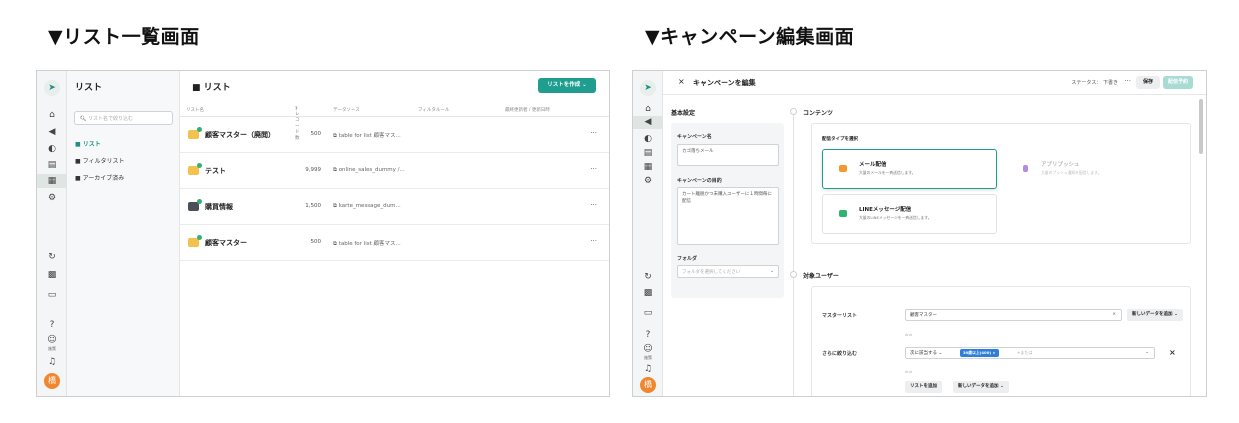 The height and width of the screenshot is (423, 1239). I want to click on timeline-line, so click(793, 252).